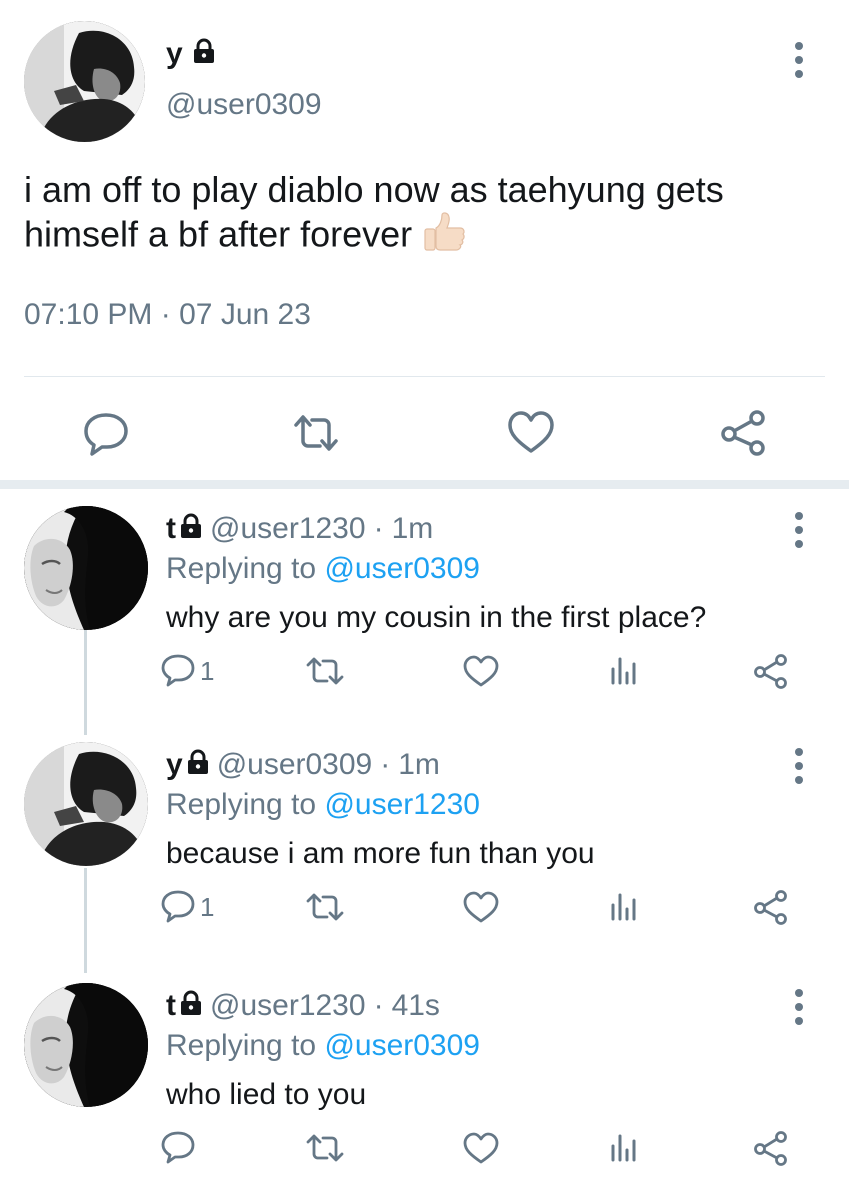 The image size is (849, 1200). I want to click on main-tweet-time: 07:10 PM, so click(88, 314).